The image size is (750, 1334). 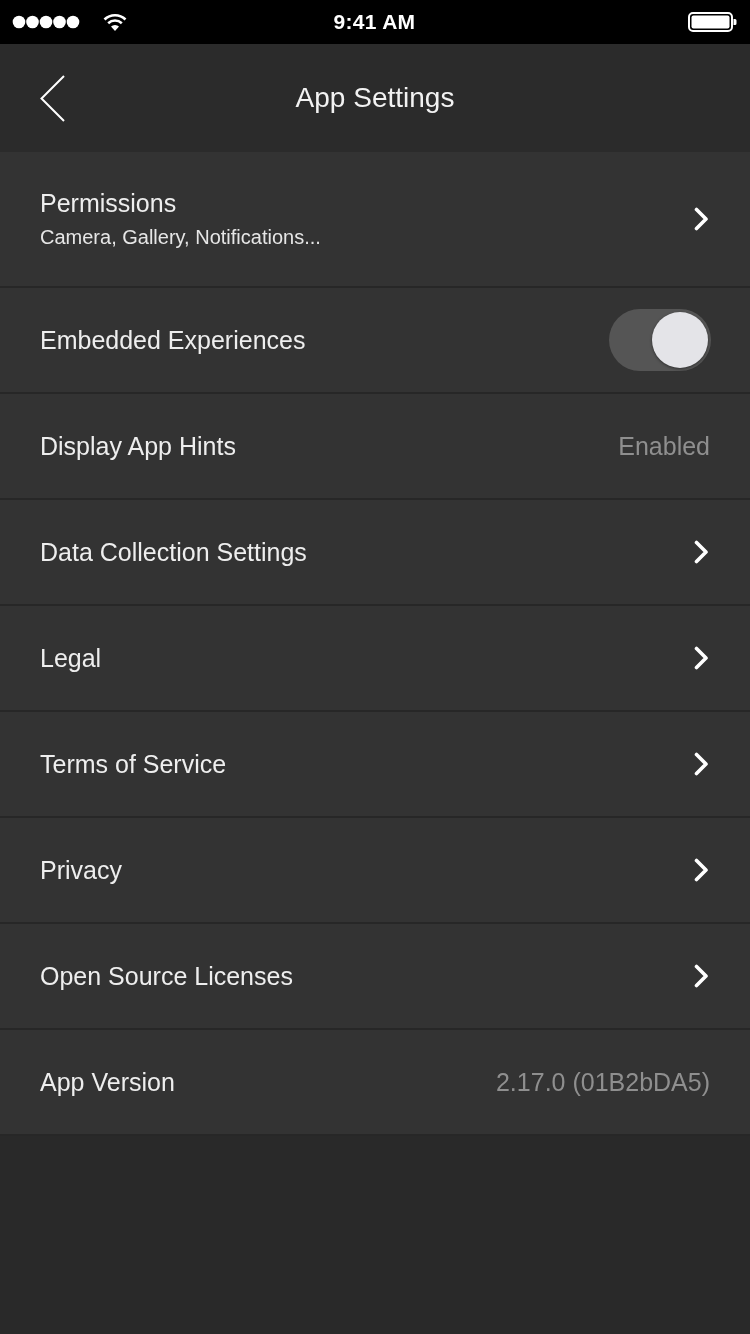 I want to click on setting-title: Legal, so click(x=71, y=658).